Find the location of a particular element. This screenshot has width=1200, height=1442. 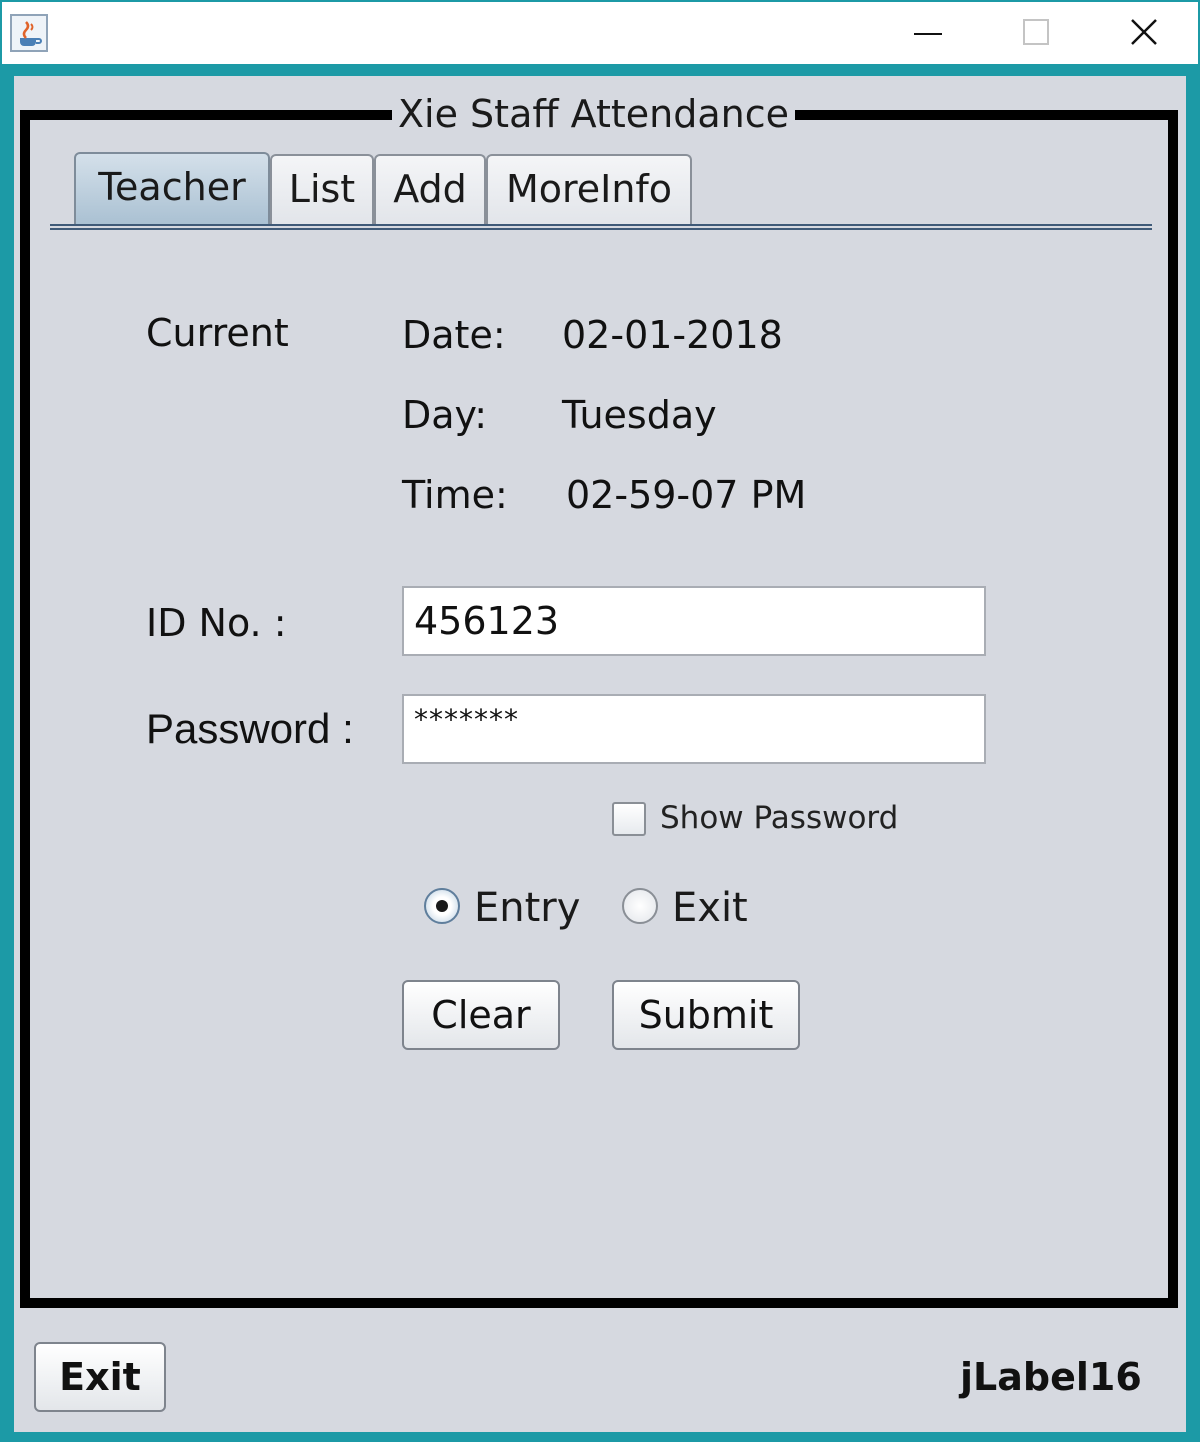

entry-radio is located at coordinates (442, 906).